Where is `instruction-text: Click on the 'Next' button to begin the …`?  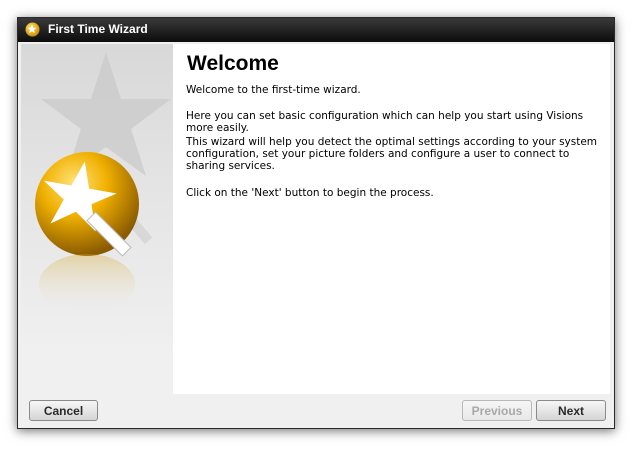
instruction-text: Click on the 'Next' button to begin the … is located at coordinates (310, 193).